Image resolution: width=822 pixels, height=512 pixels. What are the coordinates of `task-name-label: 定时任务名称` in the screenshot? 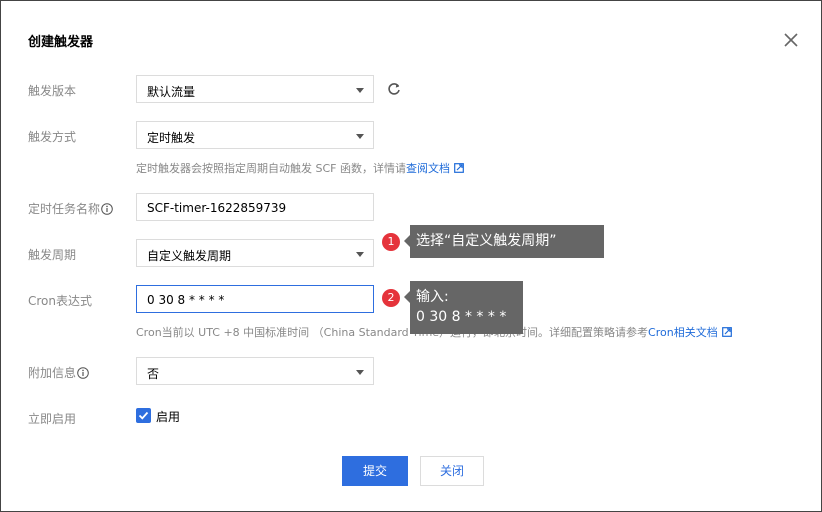 It's located at (70, 208).